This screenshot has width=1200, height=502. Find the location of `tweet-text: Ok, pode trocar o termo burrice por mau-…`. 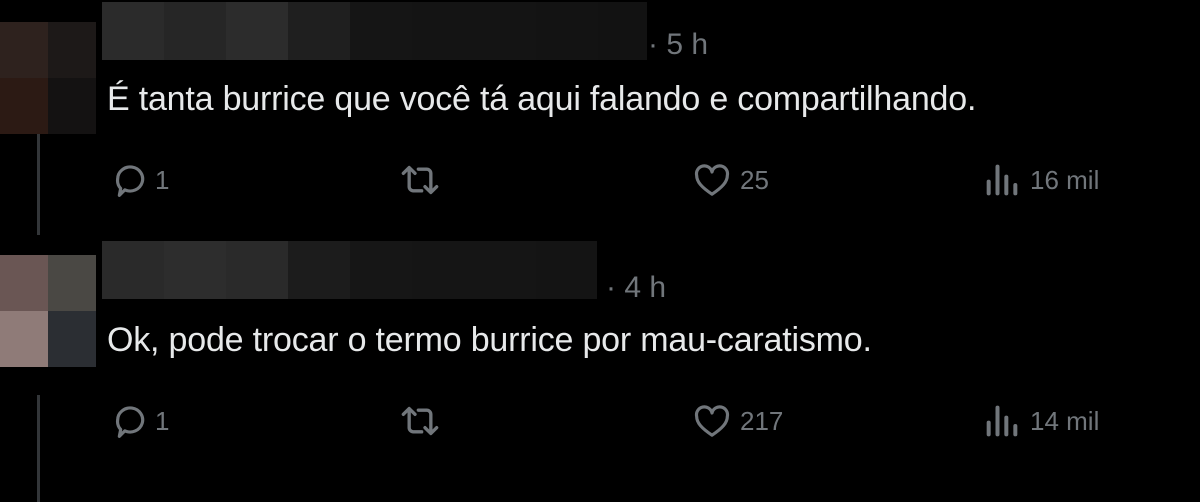

tweet-text: Ok, pode trocar o termo burrice por mau-… is located at coordinates (489, 340).